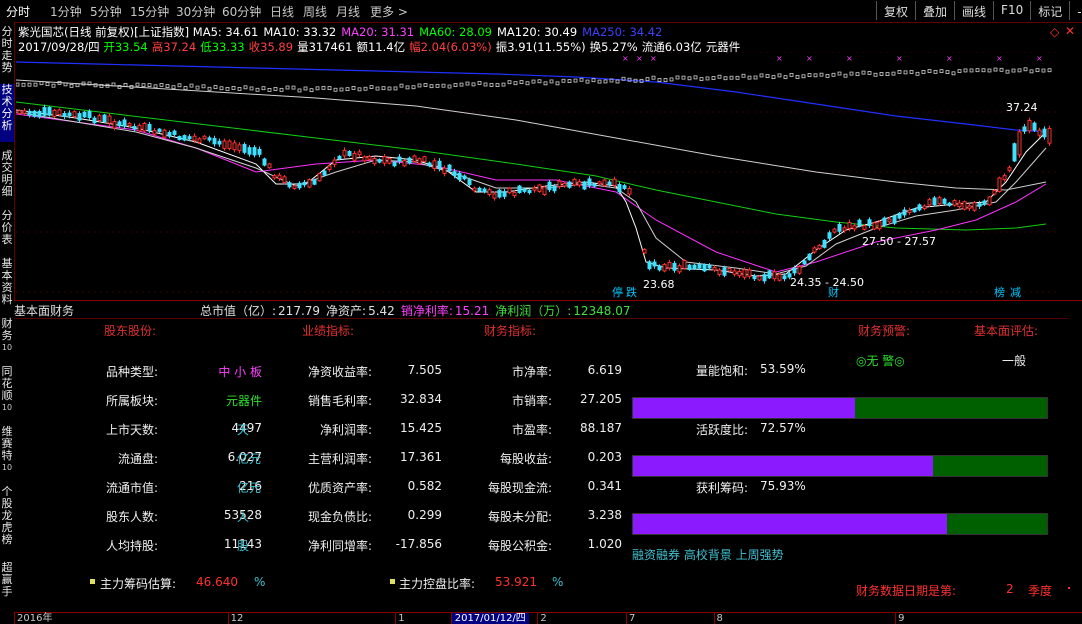 The height and width of the screenshot is (624, 1082). I want to click on meter-bar, so click(840, 408).